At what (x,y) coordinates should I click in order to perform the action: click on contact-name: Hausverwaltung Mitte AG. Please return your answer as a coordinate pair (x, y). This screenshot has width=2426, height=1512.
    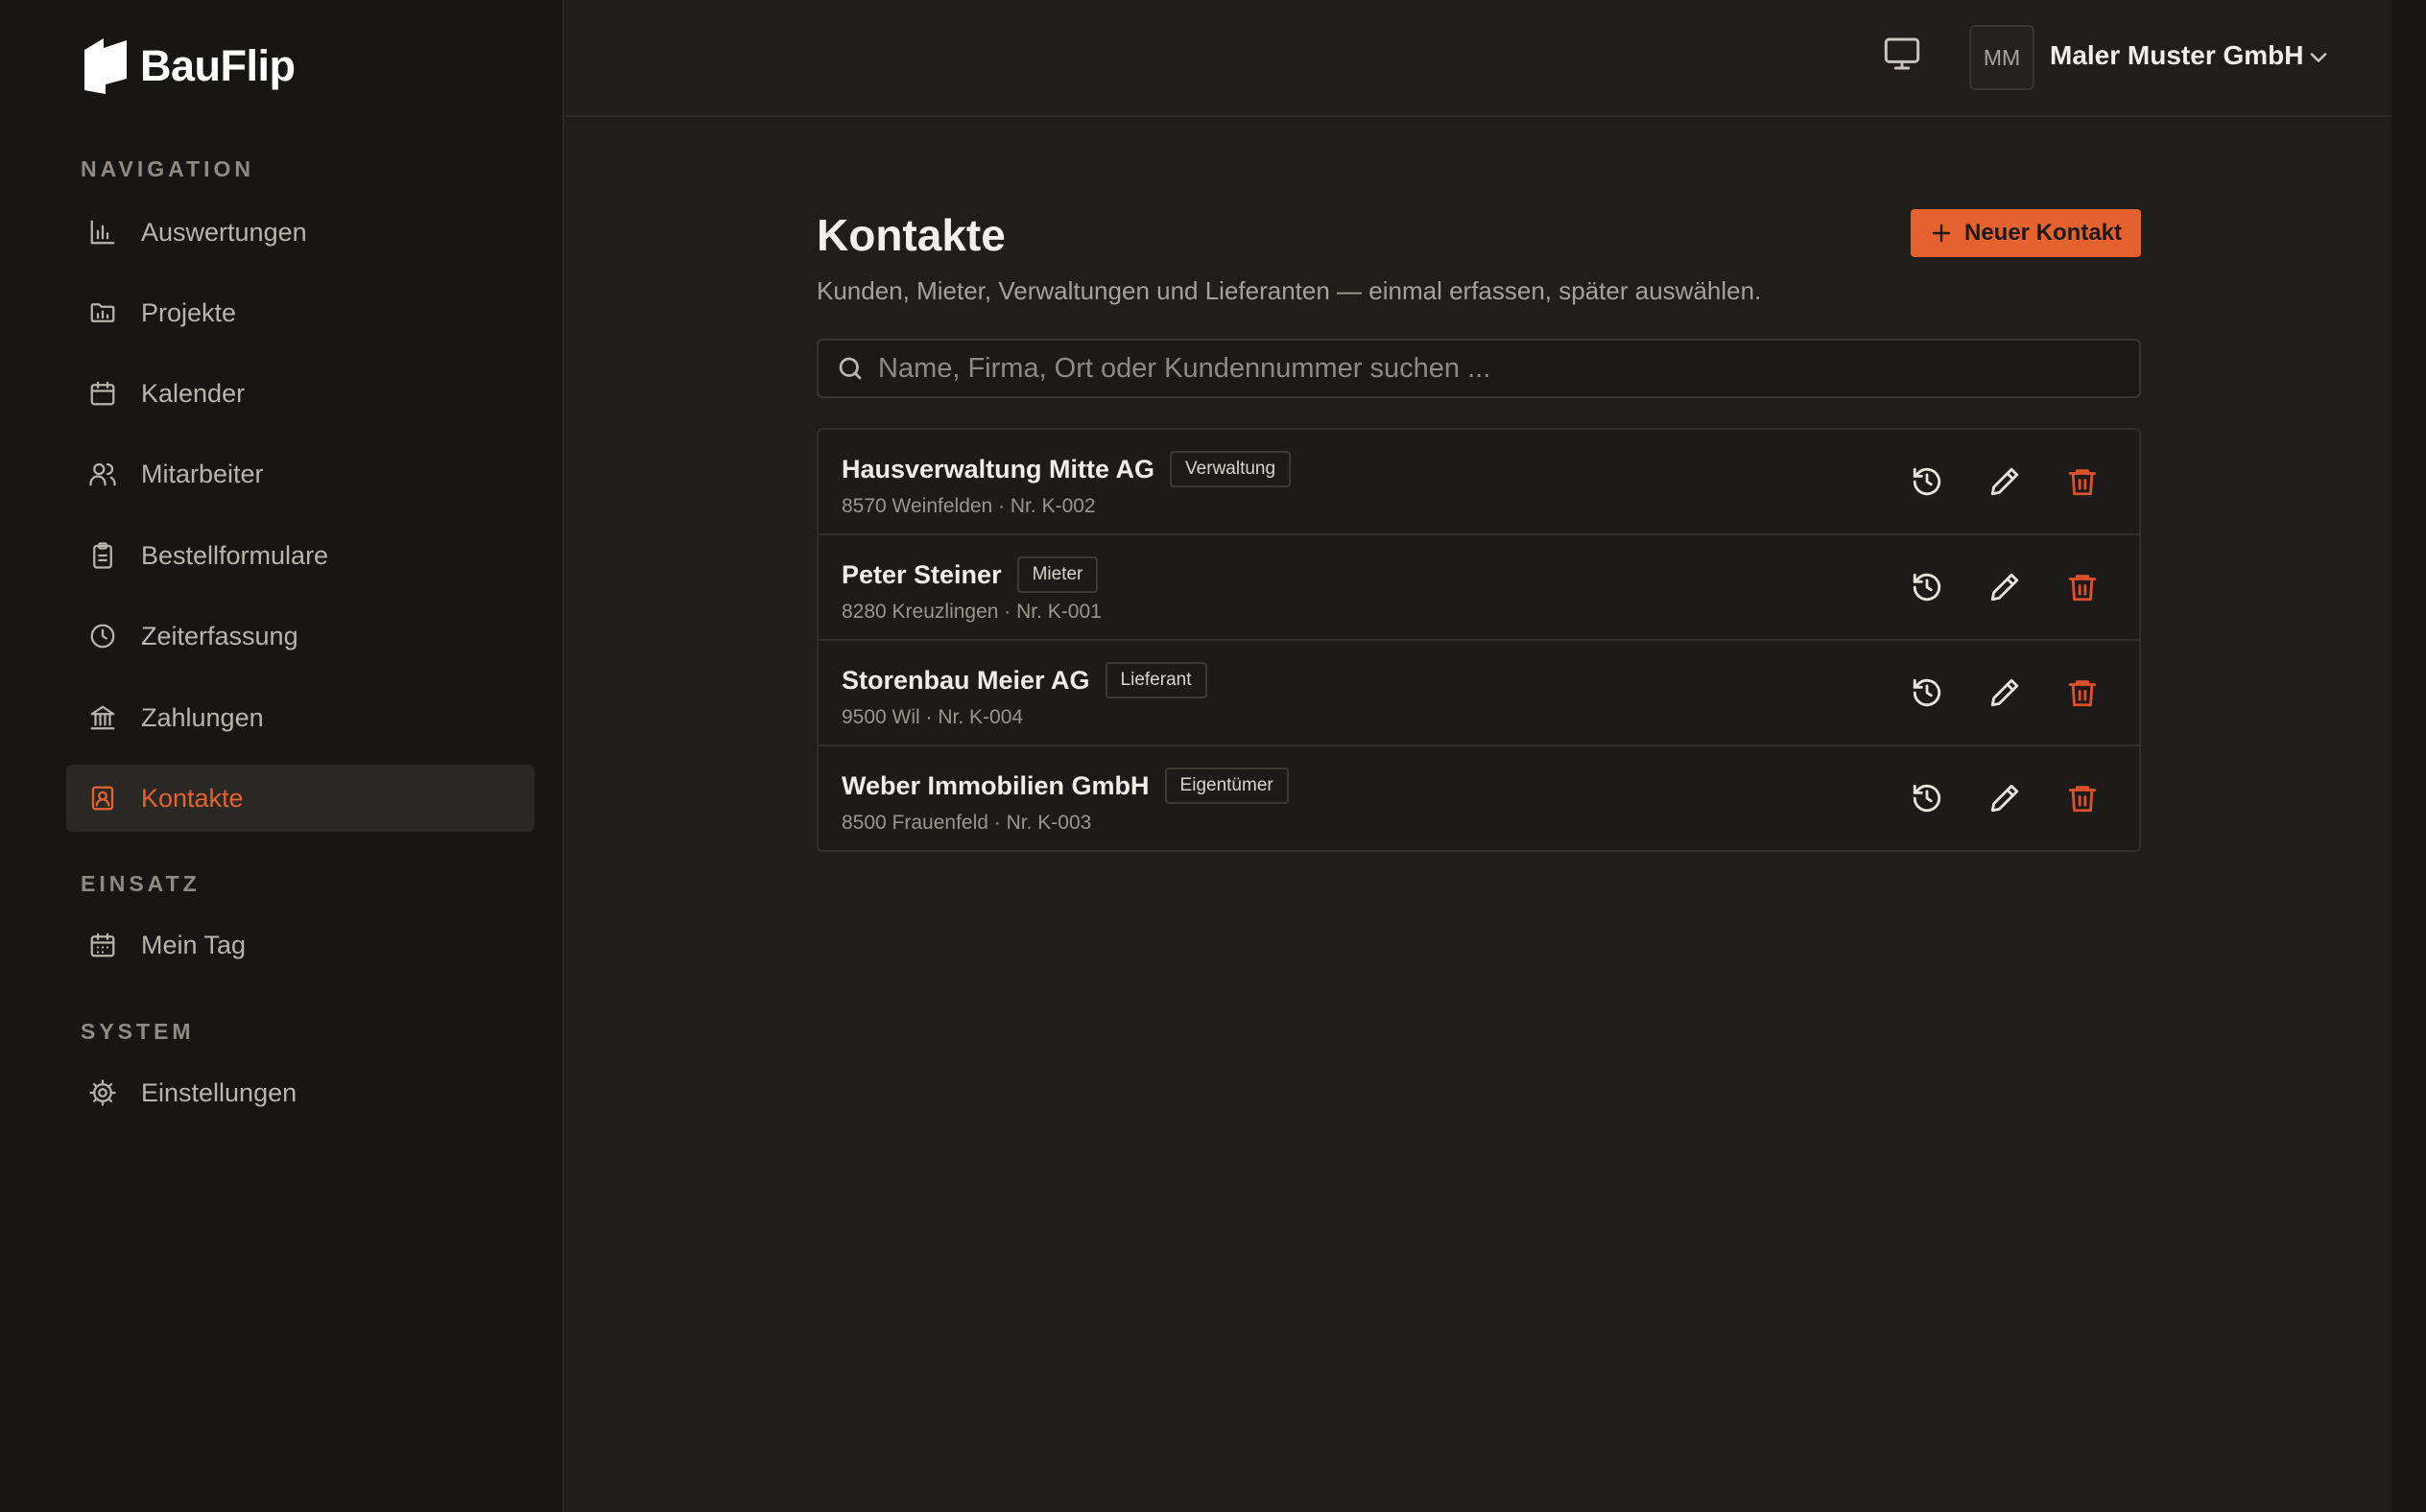
    Looking at the image, I should click on (998, 469).